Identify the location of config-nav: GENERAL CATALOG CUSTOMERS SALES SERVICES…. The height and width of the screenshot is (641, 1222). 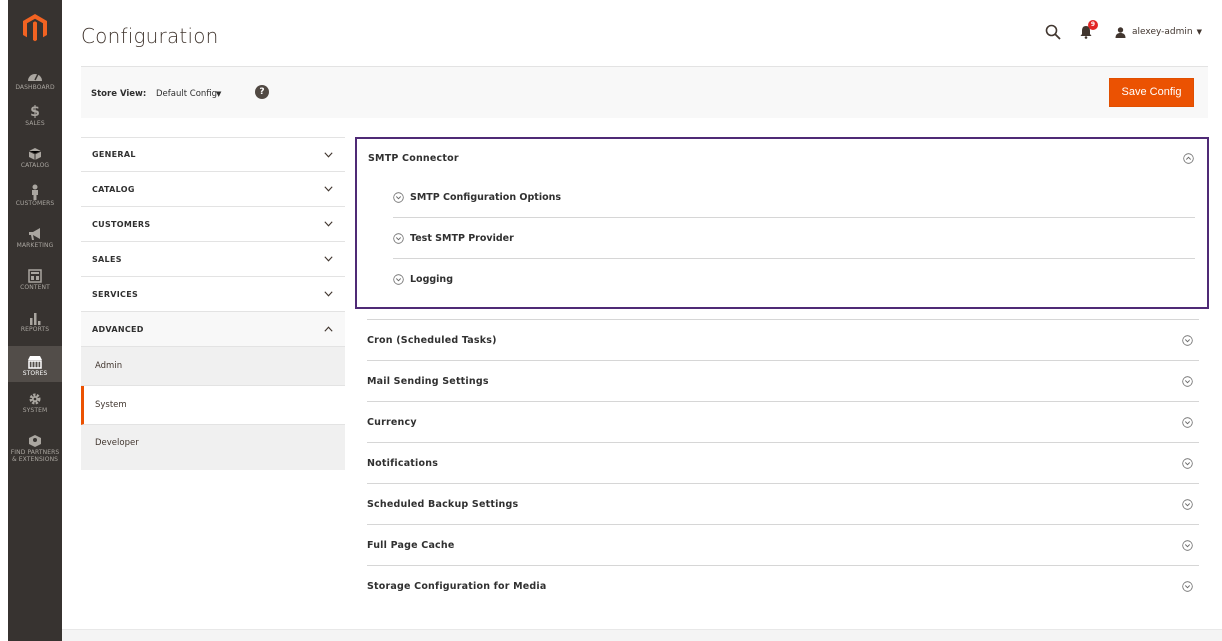
(213, 303).